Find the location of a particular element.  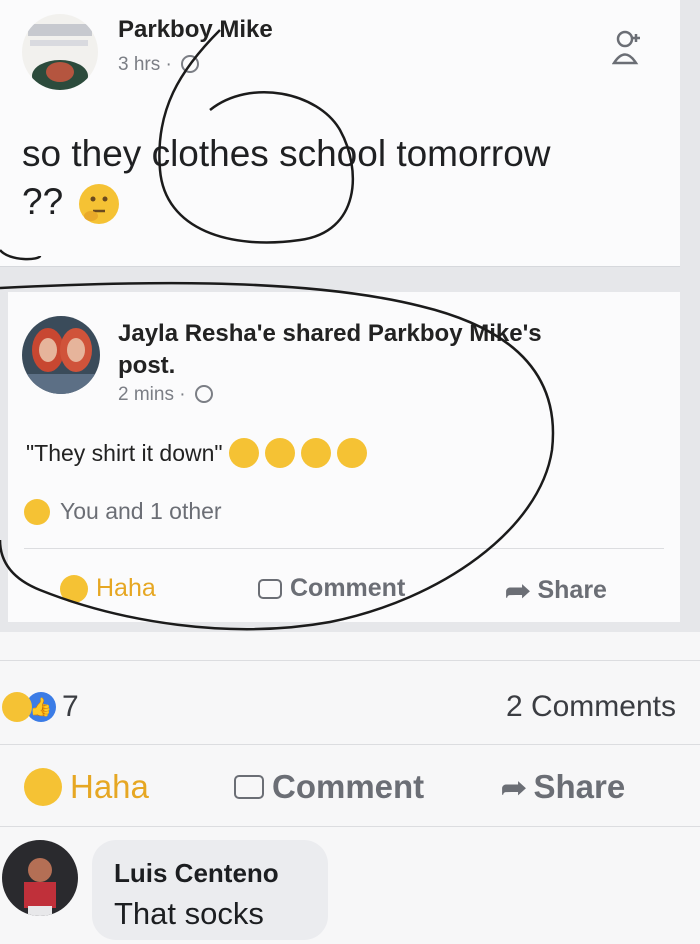

shared-haha-button: Haha is located at coordinates (108, 588).